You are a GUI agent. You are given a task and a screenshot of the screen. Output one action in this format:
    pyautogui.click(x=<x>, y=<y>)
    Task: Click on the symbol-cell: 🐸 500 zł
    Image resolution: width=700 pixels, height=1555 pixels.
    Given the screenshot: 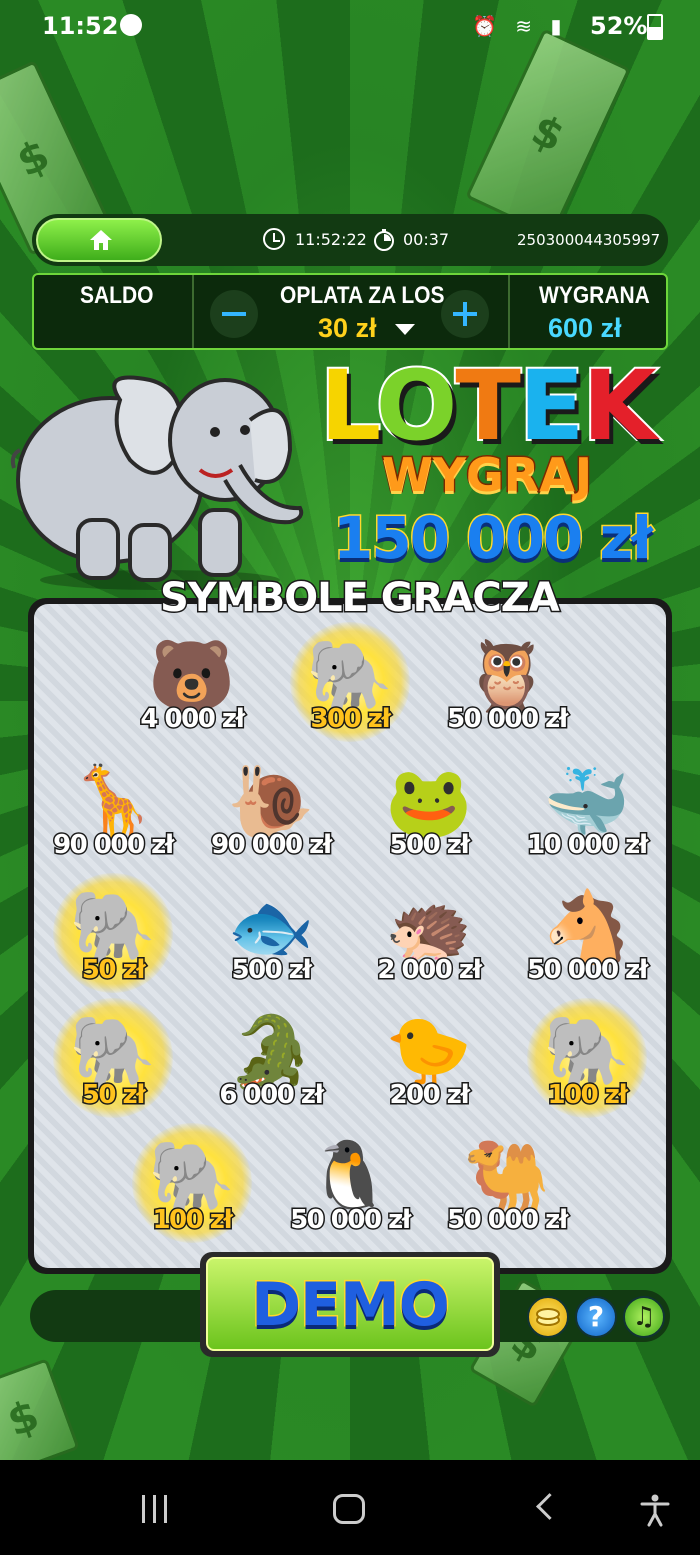 What is the action you would take?
    pyautogui.click(x=429, y=816)
    